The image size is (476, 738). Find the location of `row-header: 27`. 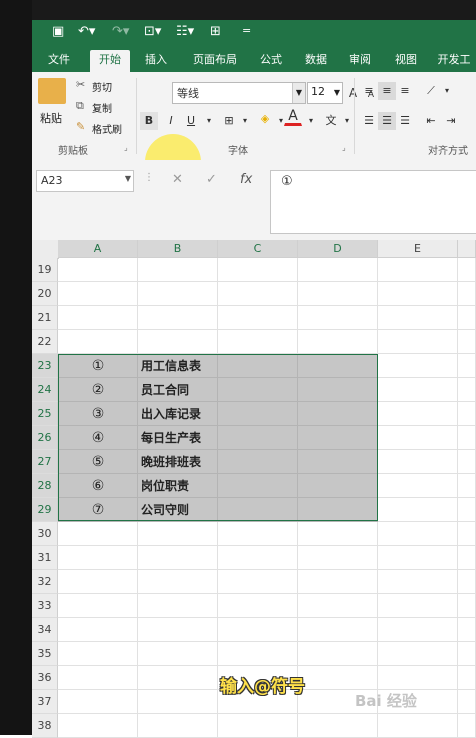

row-header: 27 is located at coordinates (45, 462).